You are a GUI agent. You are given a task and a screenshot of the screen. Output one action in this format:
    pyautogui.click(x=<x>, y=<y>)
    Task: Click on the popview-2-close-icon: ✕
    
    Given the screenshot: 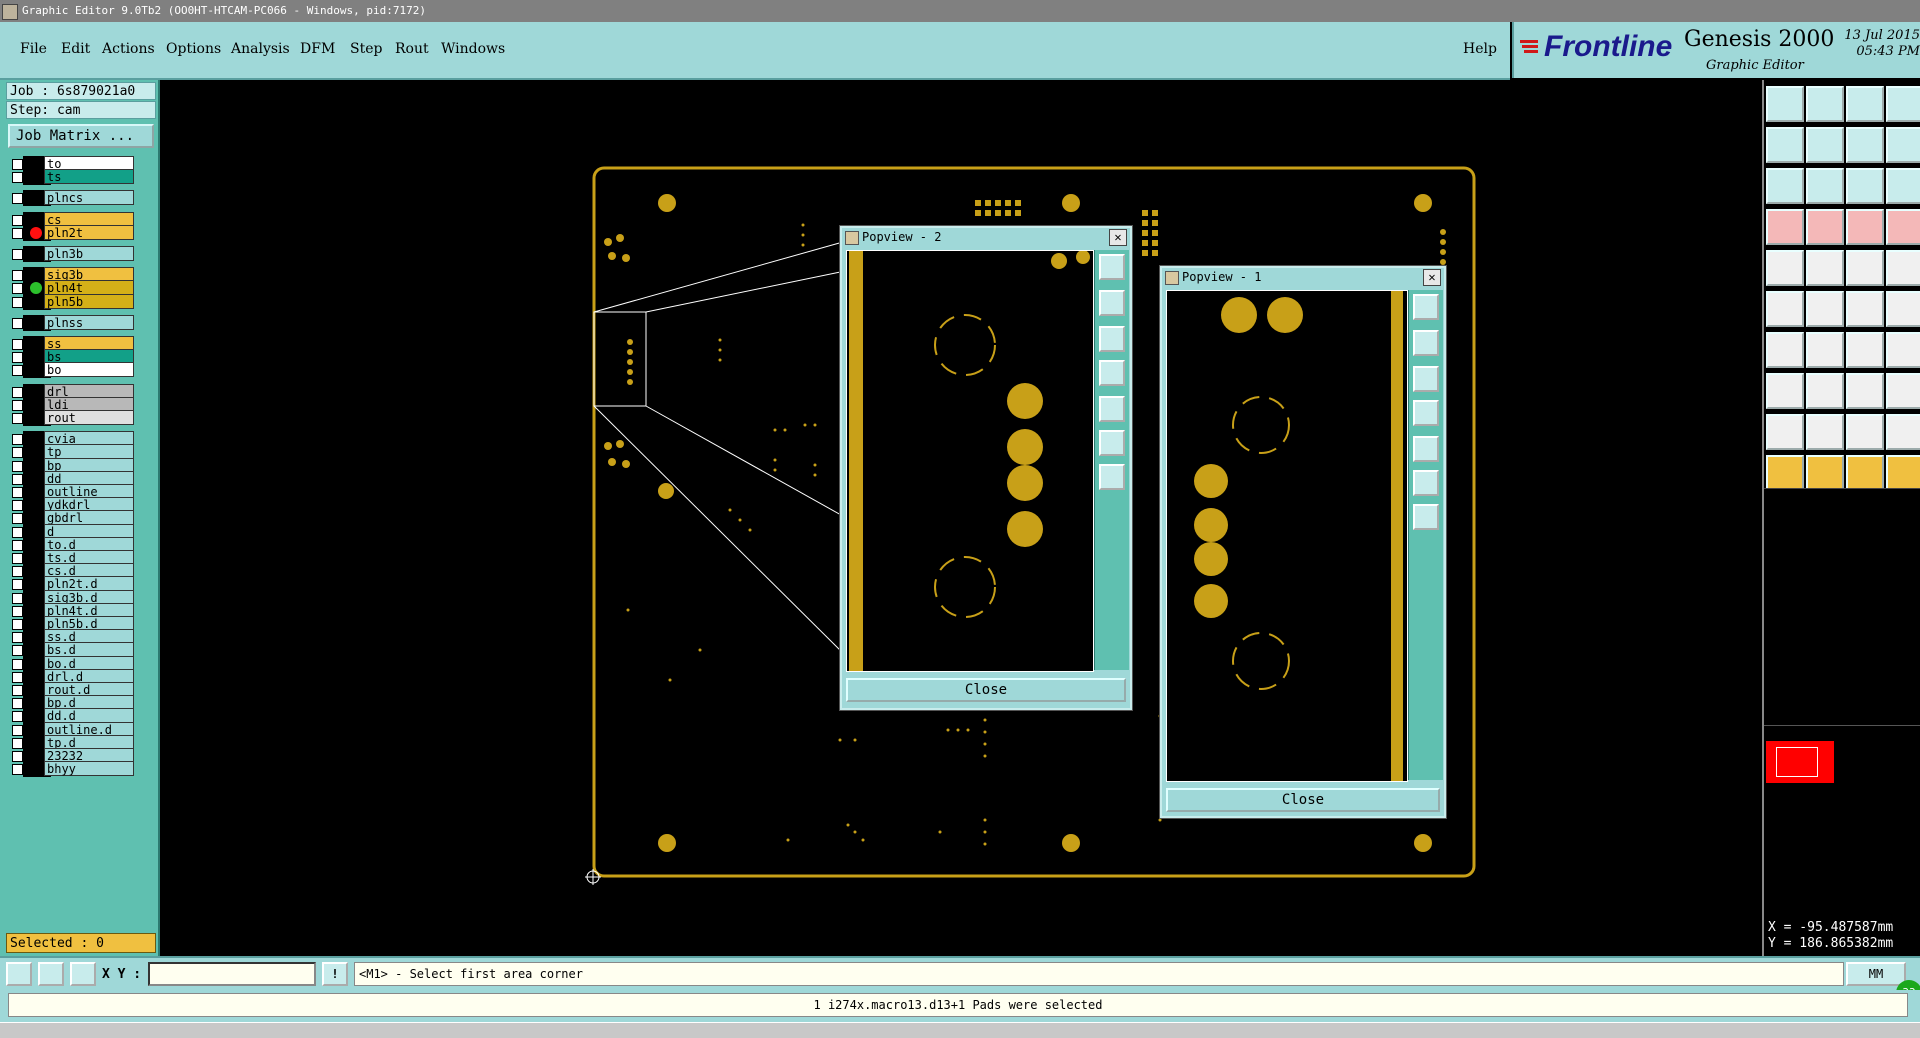 What is the action you would take?
    pyautogui.click(x=1118, y=237)
    